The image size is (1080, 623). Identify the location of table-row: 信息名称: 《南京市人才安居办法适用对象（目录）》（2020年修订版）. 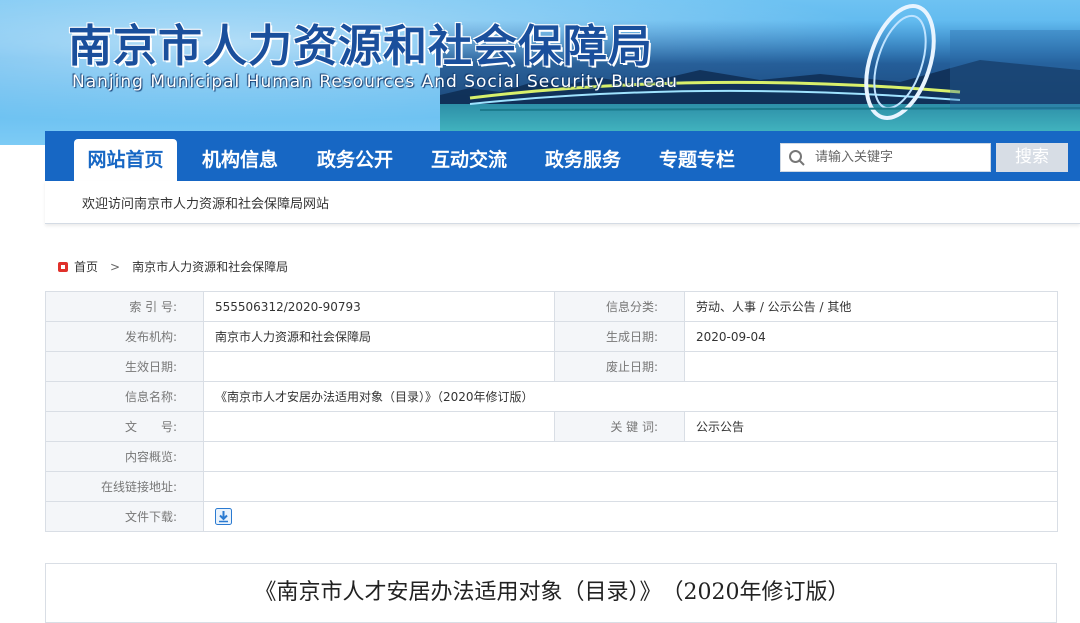
(551, 396).